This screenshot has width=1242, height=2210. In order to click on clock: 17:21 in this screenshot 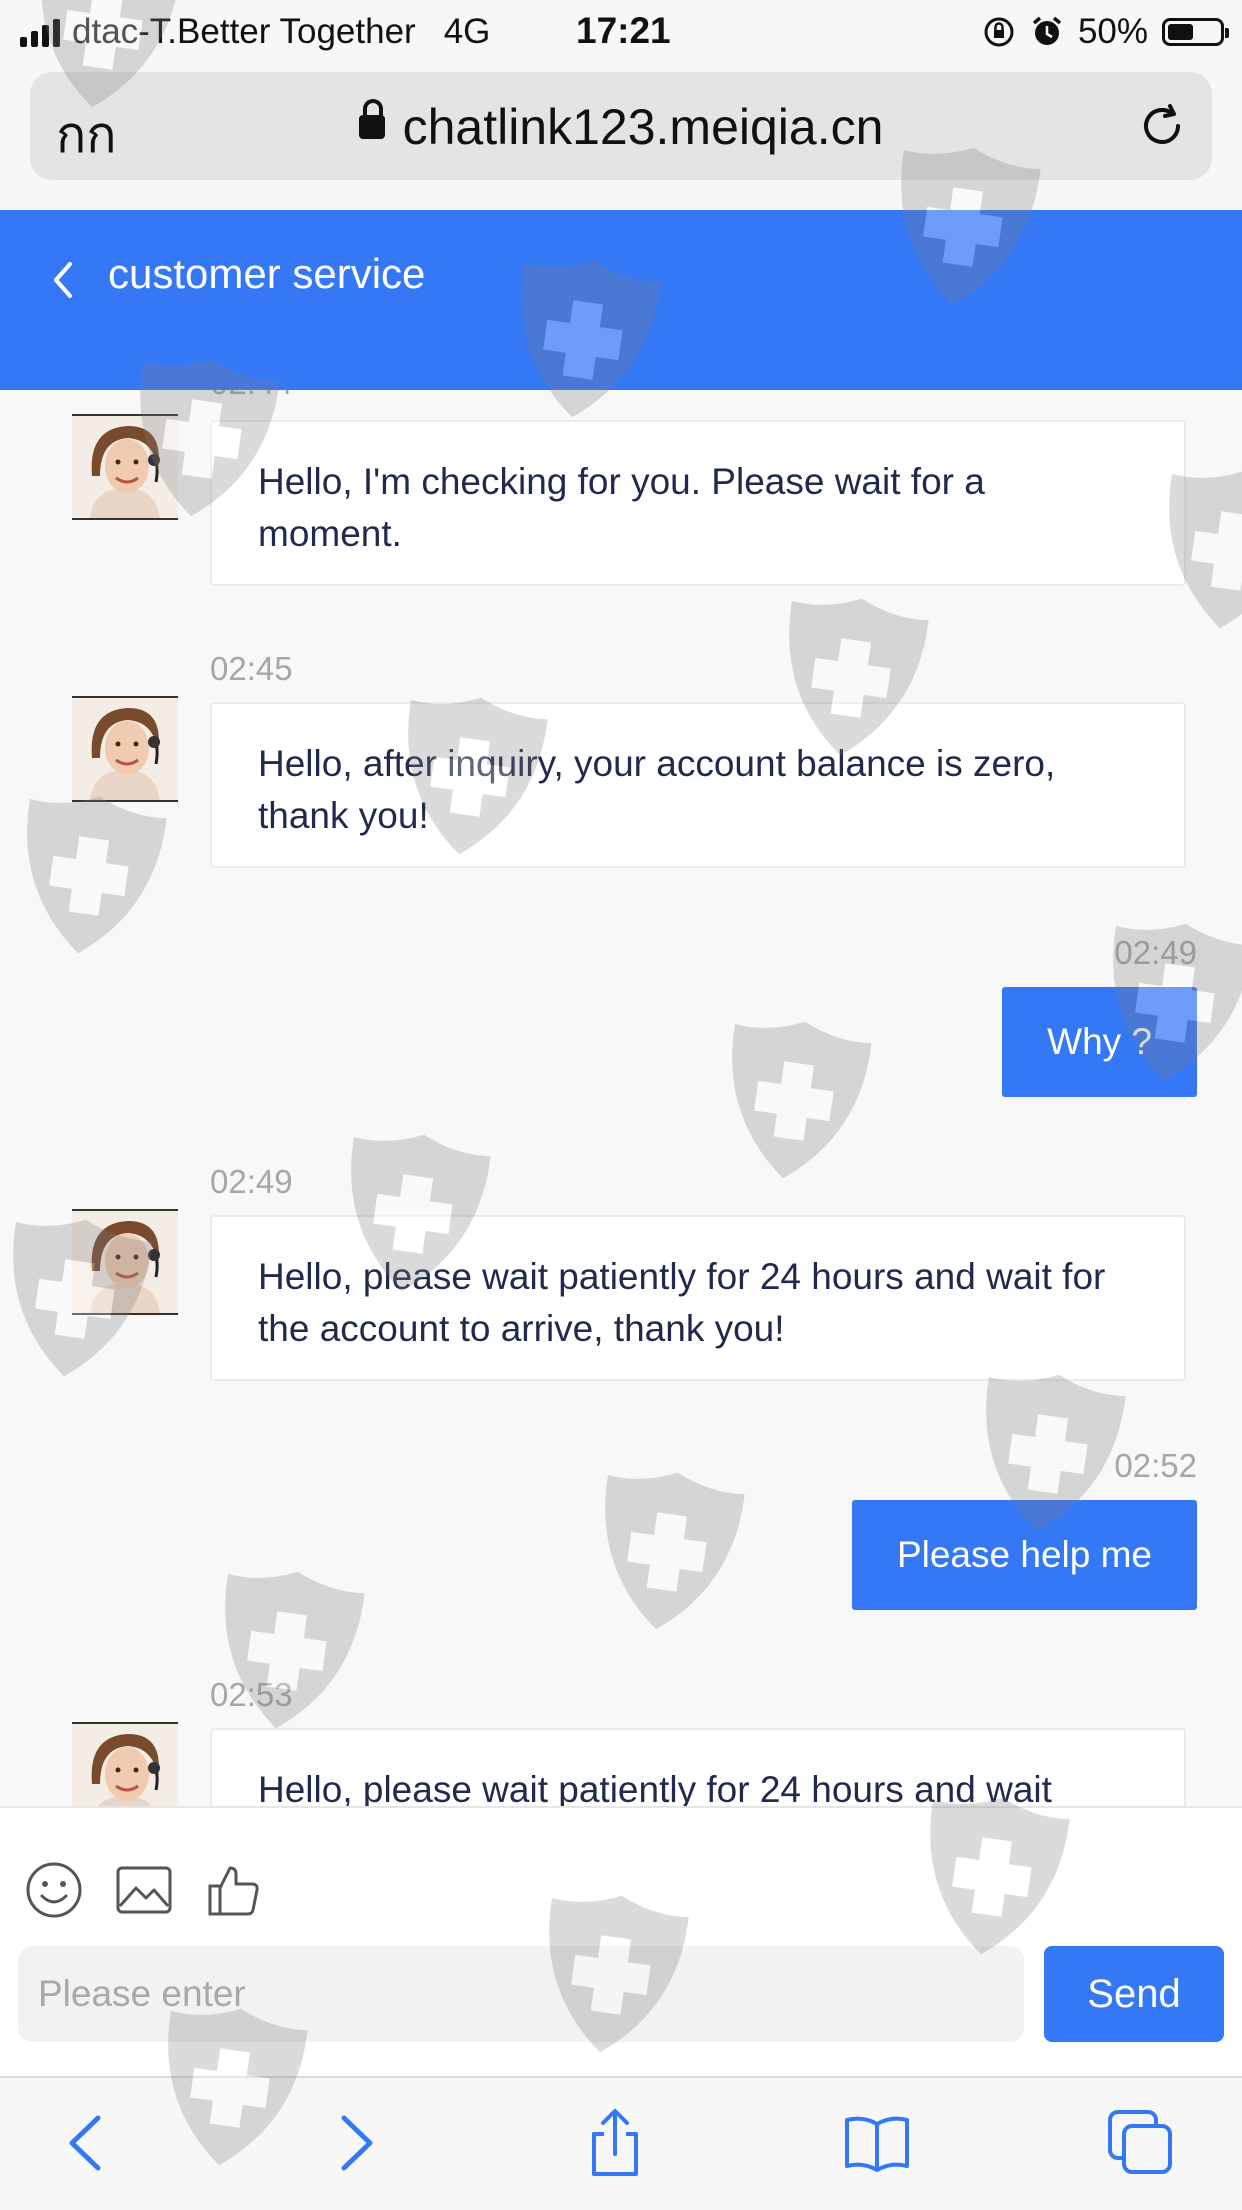, I will do `click(623, 30)`.